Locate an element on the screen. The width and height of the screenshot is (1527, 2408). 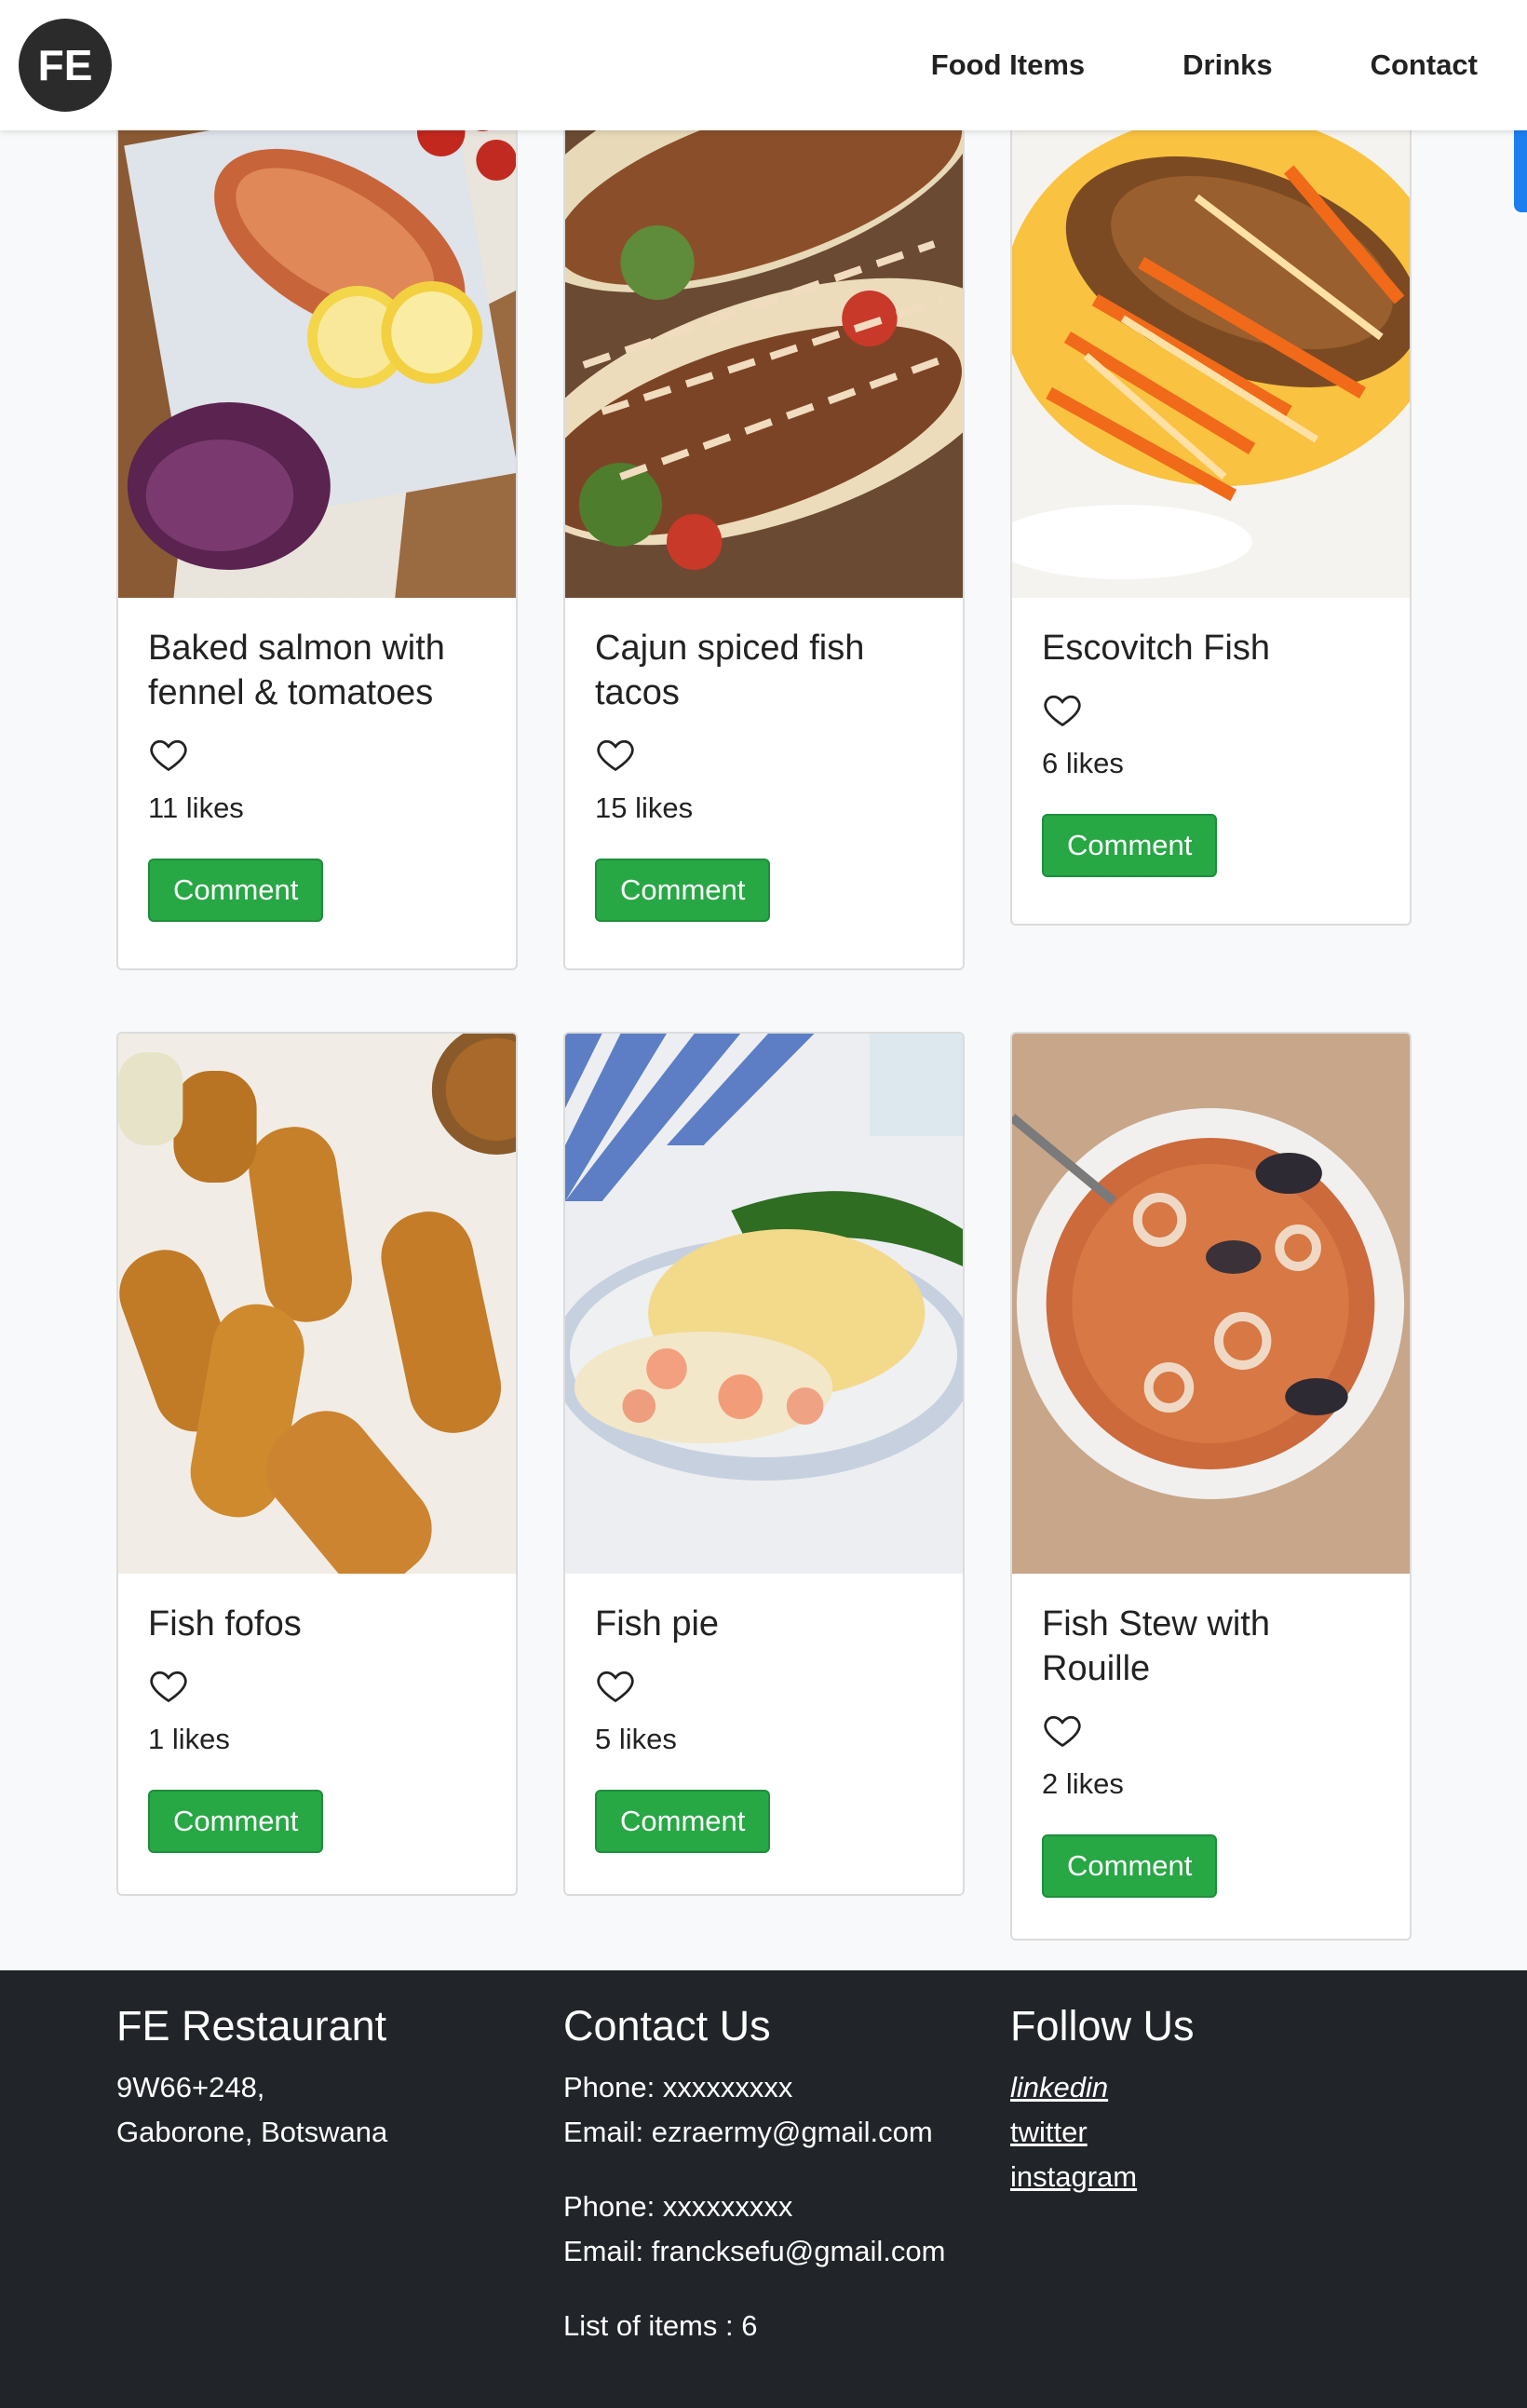
fish-tacos-photo is located at coordinates (764, 328).